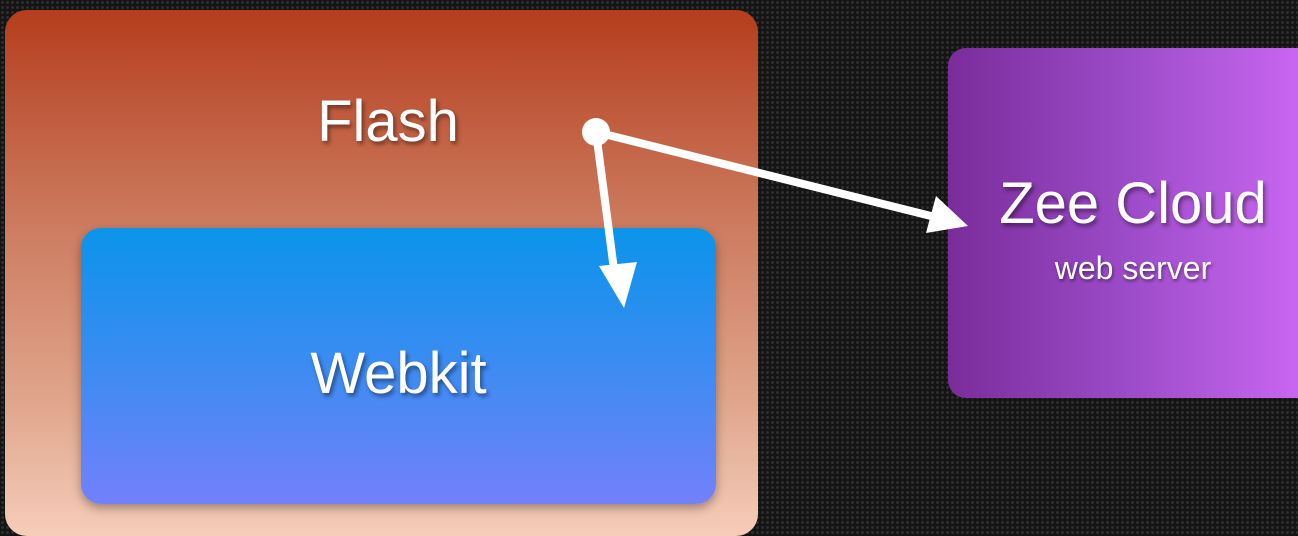 This screenshot has width=1298, height=536. I want to click on arrow-flash-to-webkit, so click(606, 208).